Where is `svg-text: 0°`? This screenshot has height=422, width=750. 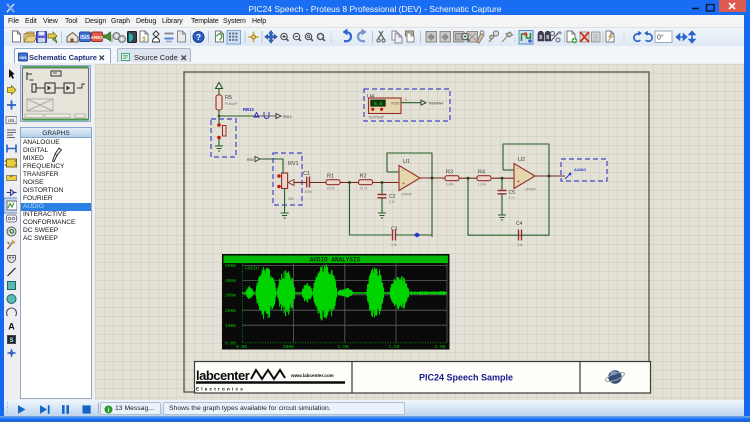 svg-text: 0° is located at coordinates (660, 38).